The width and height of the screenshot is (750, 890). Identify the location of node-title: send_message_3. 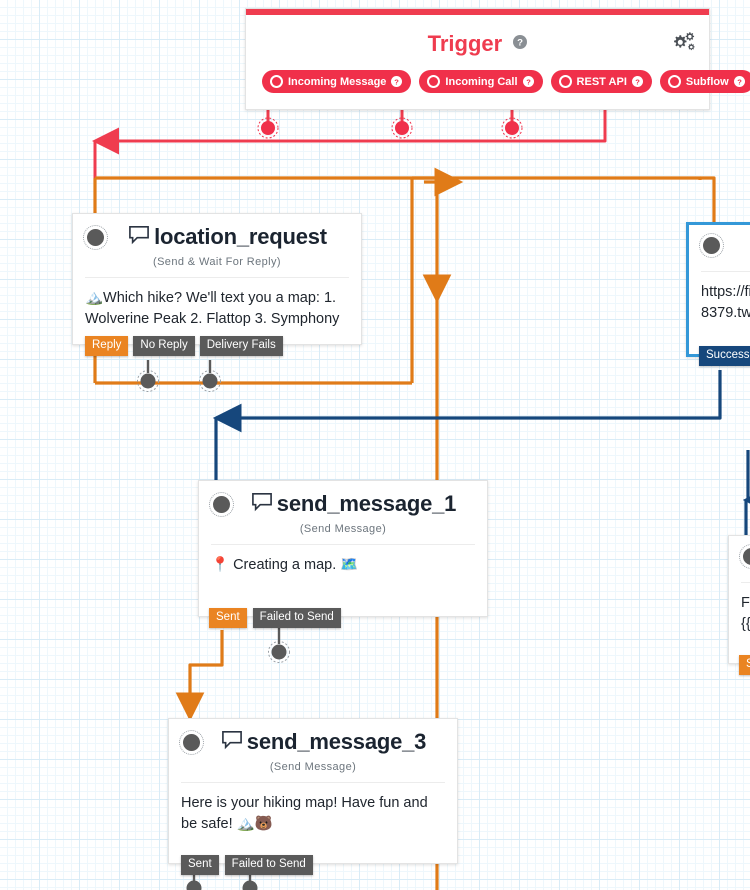
(336, 741).